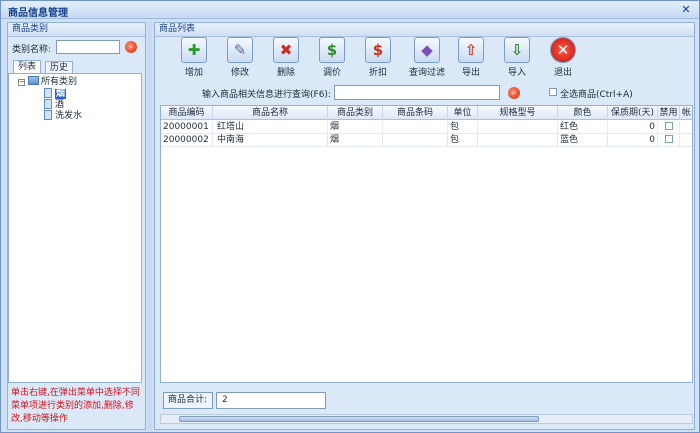 The height and width of the screenshot is (433, 700). Describe the element at coordinates (33, 80) in the screenshot. I see `folder-icon` at that location.